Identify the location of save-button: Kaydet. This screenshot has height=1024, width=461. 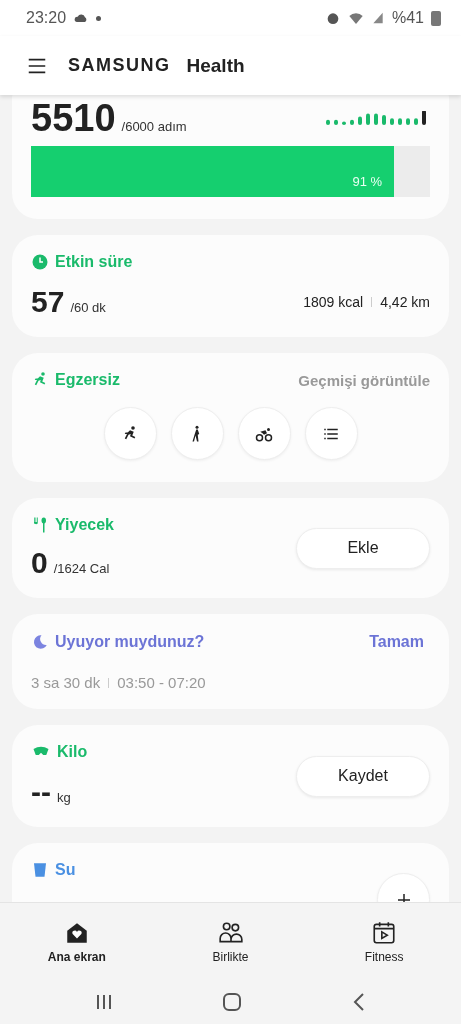
(363, 776).